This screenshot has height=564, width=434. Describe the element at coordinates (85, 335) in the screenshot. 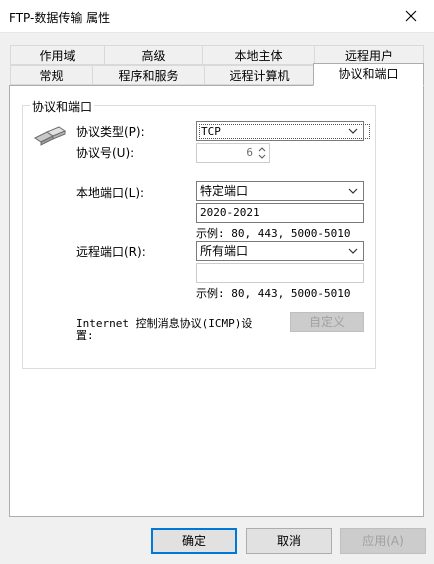

I see `icmp-settings-label-cont: 置:` at that location.